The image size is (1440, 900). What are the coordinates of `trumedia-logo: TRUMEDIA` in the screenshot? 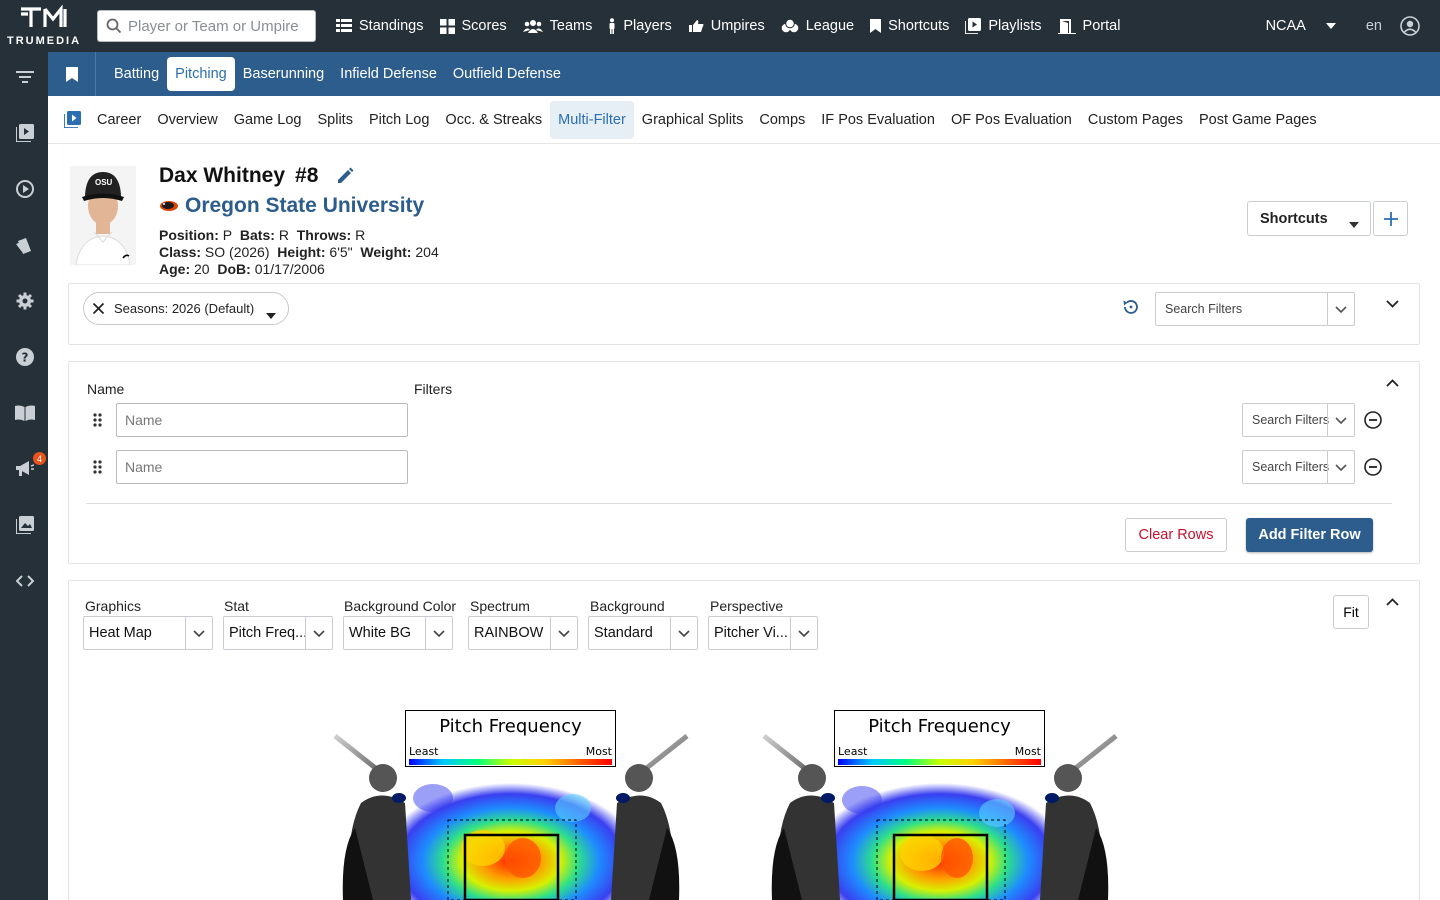 It's located at (44, 26).